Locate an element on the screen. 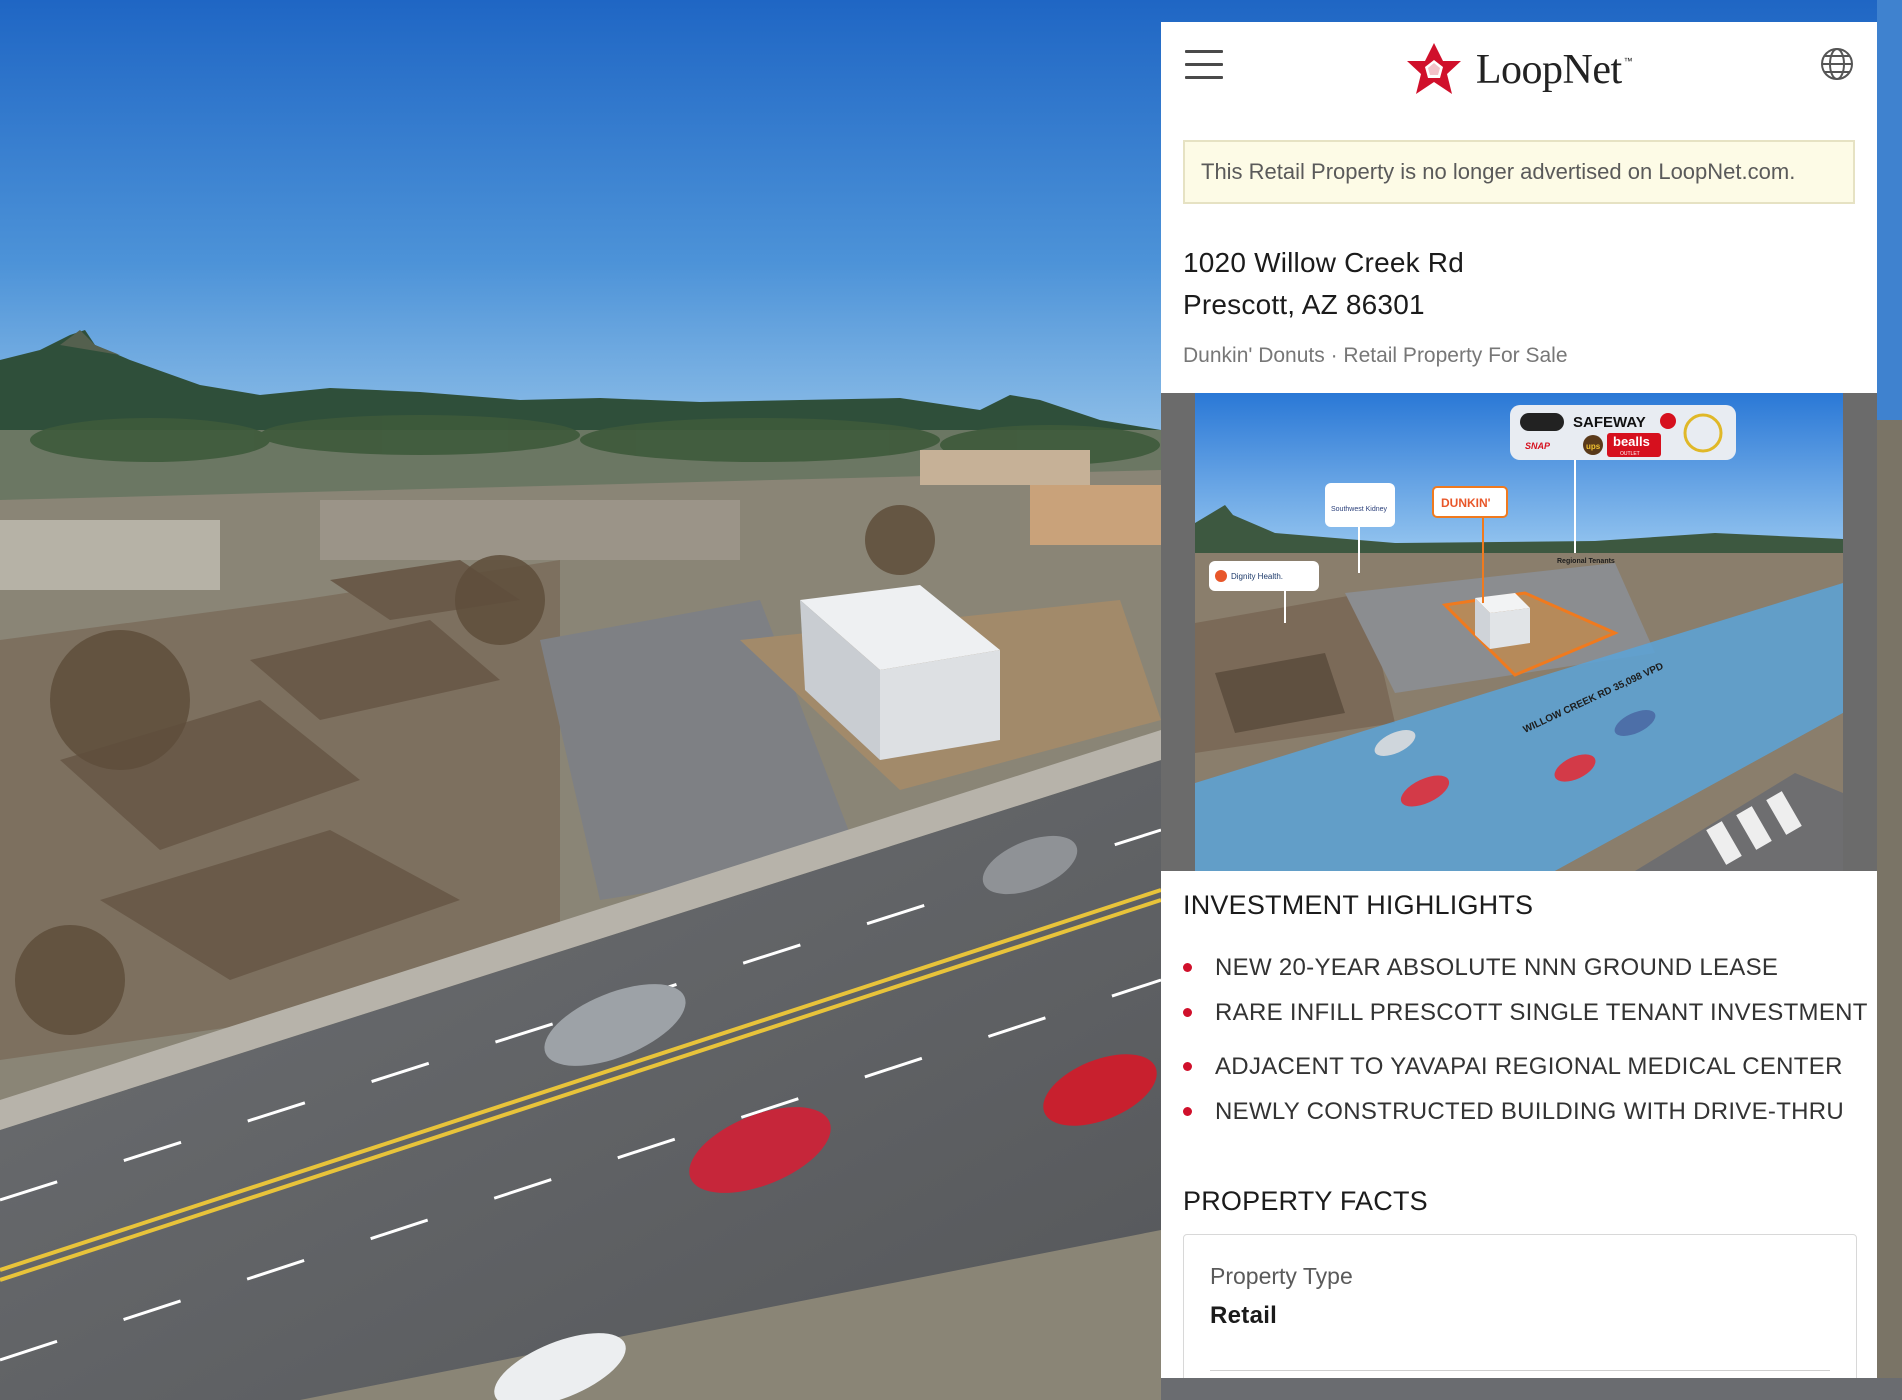  property-facts-card: Property Type Retail is located at coordinates (1520, 1306).